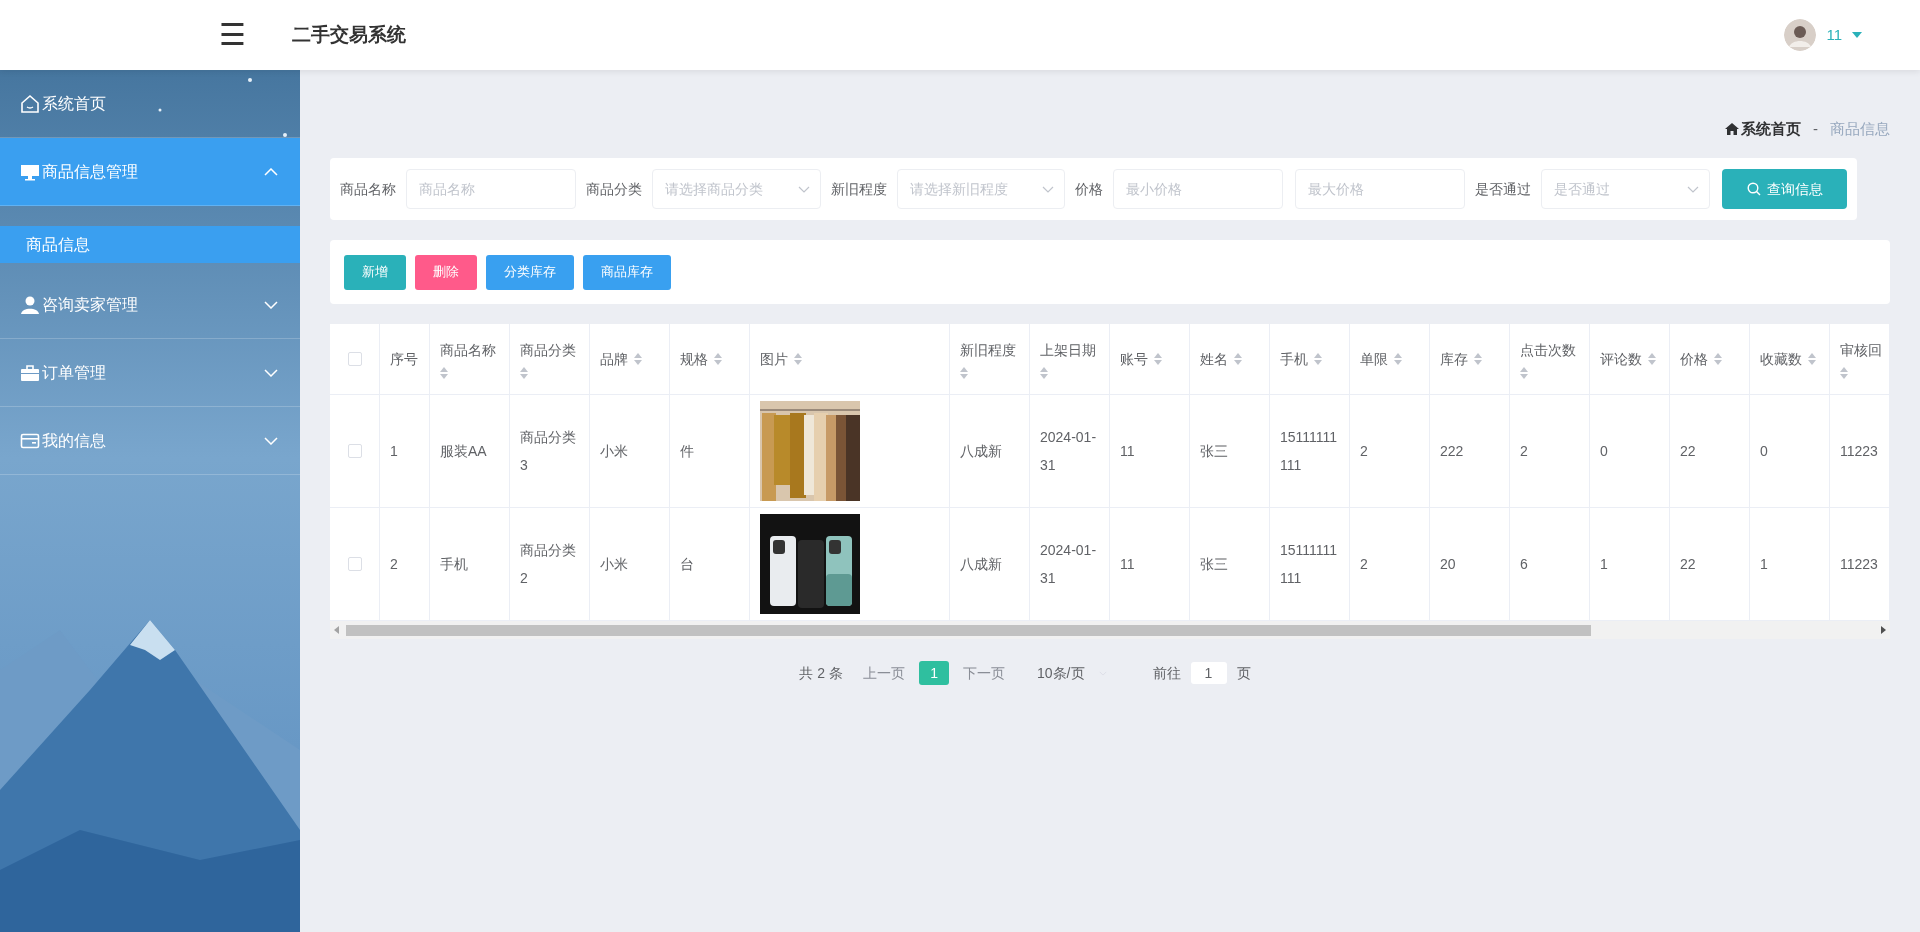  What do you see at coordinates (687, 451) in the screenshot?
I see `table-cell-text: 件` at bounding box center [687, 451].